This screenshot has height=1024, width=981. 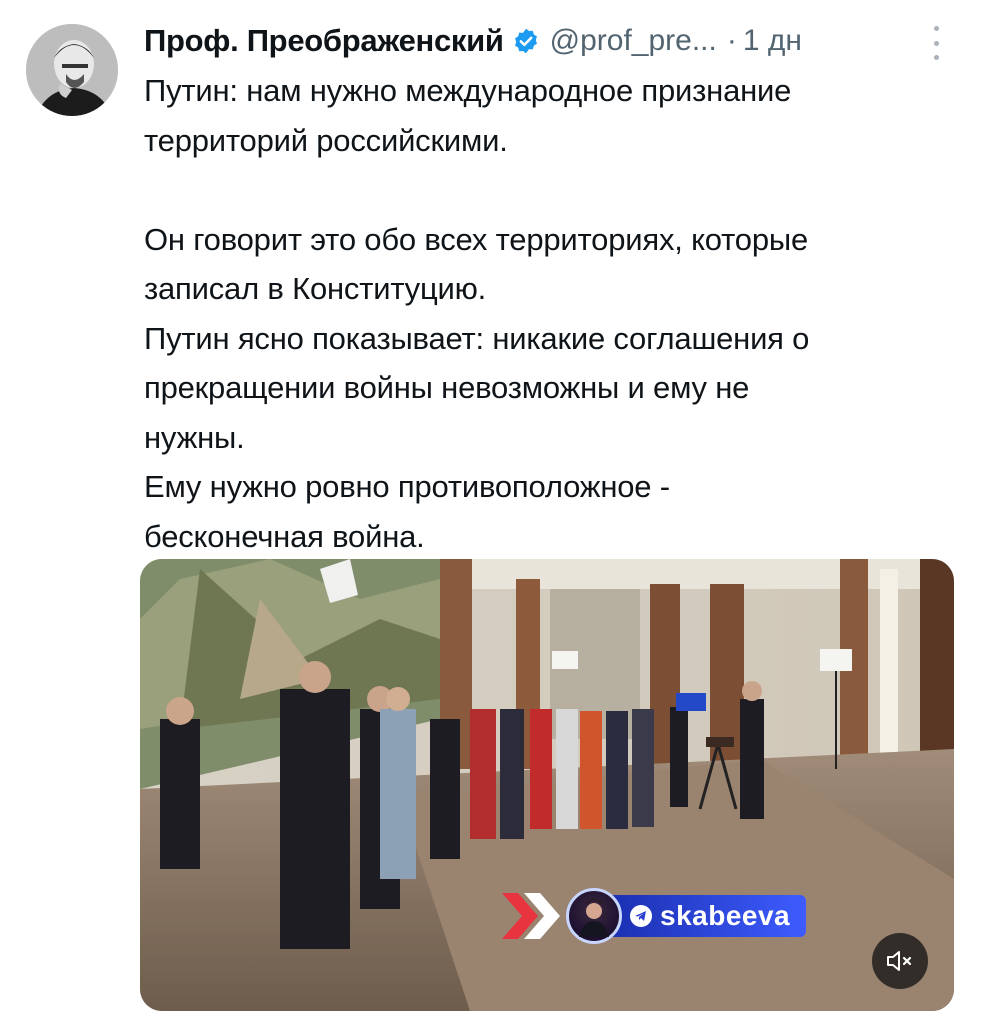 What do you see at coordinates (531, 916) in the screenshot?
I see `chevrons-icon` at bounding box center [531, 916].